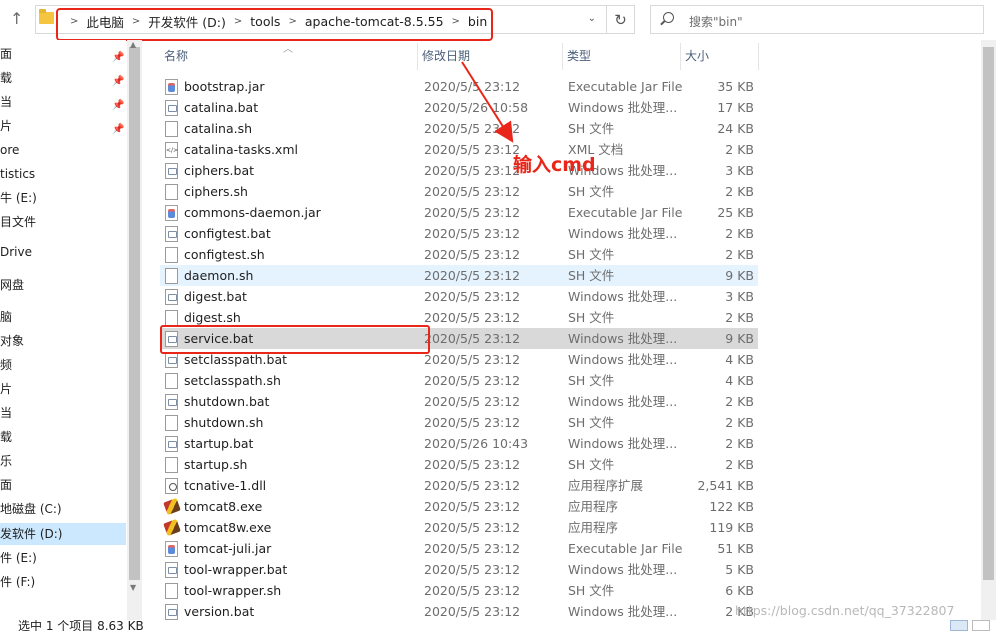 Image resolution: width=996 pixels, height=631 pixels. I want to click on file-name: startup.bat, so click(219, 443).